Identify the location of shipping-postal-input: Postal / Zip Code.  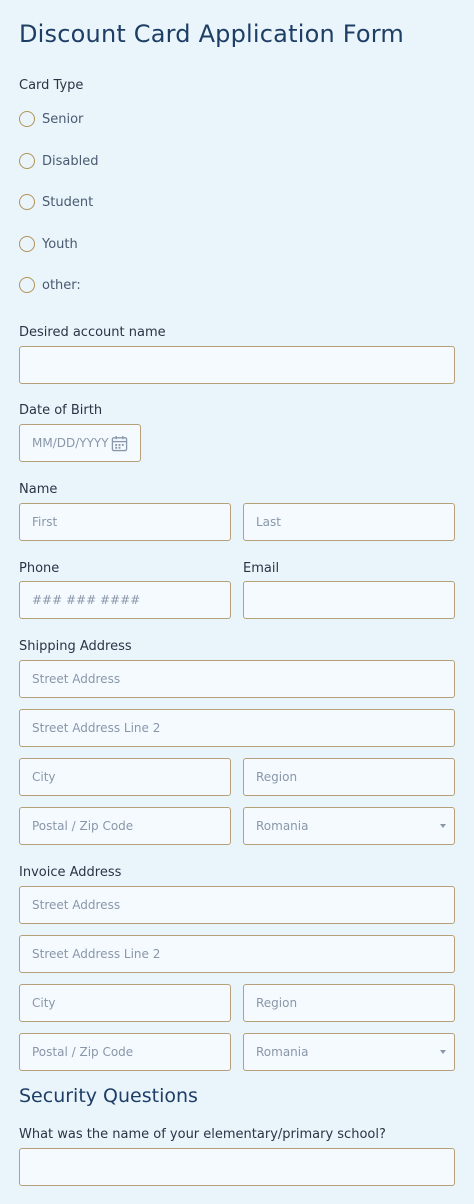
(125, 826).